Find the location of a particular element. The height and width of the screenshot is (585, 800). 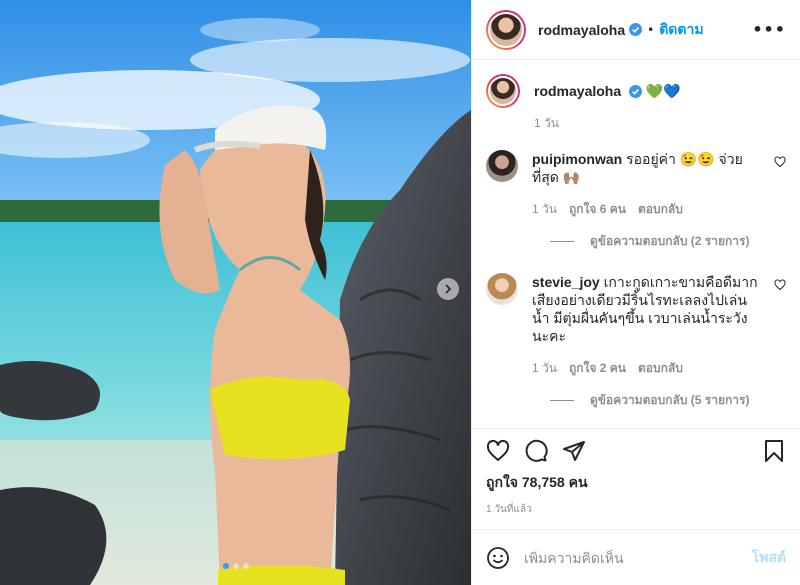

likes-count: ถูกใจ 78,758 คน is located at coordinates (636, 483).